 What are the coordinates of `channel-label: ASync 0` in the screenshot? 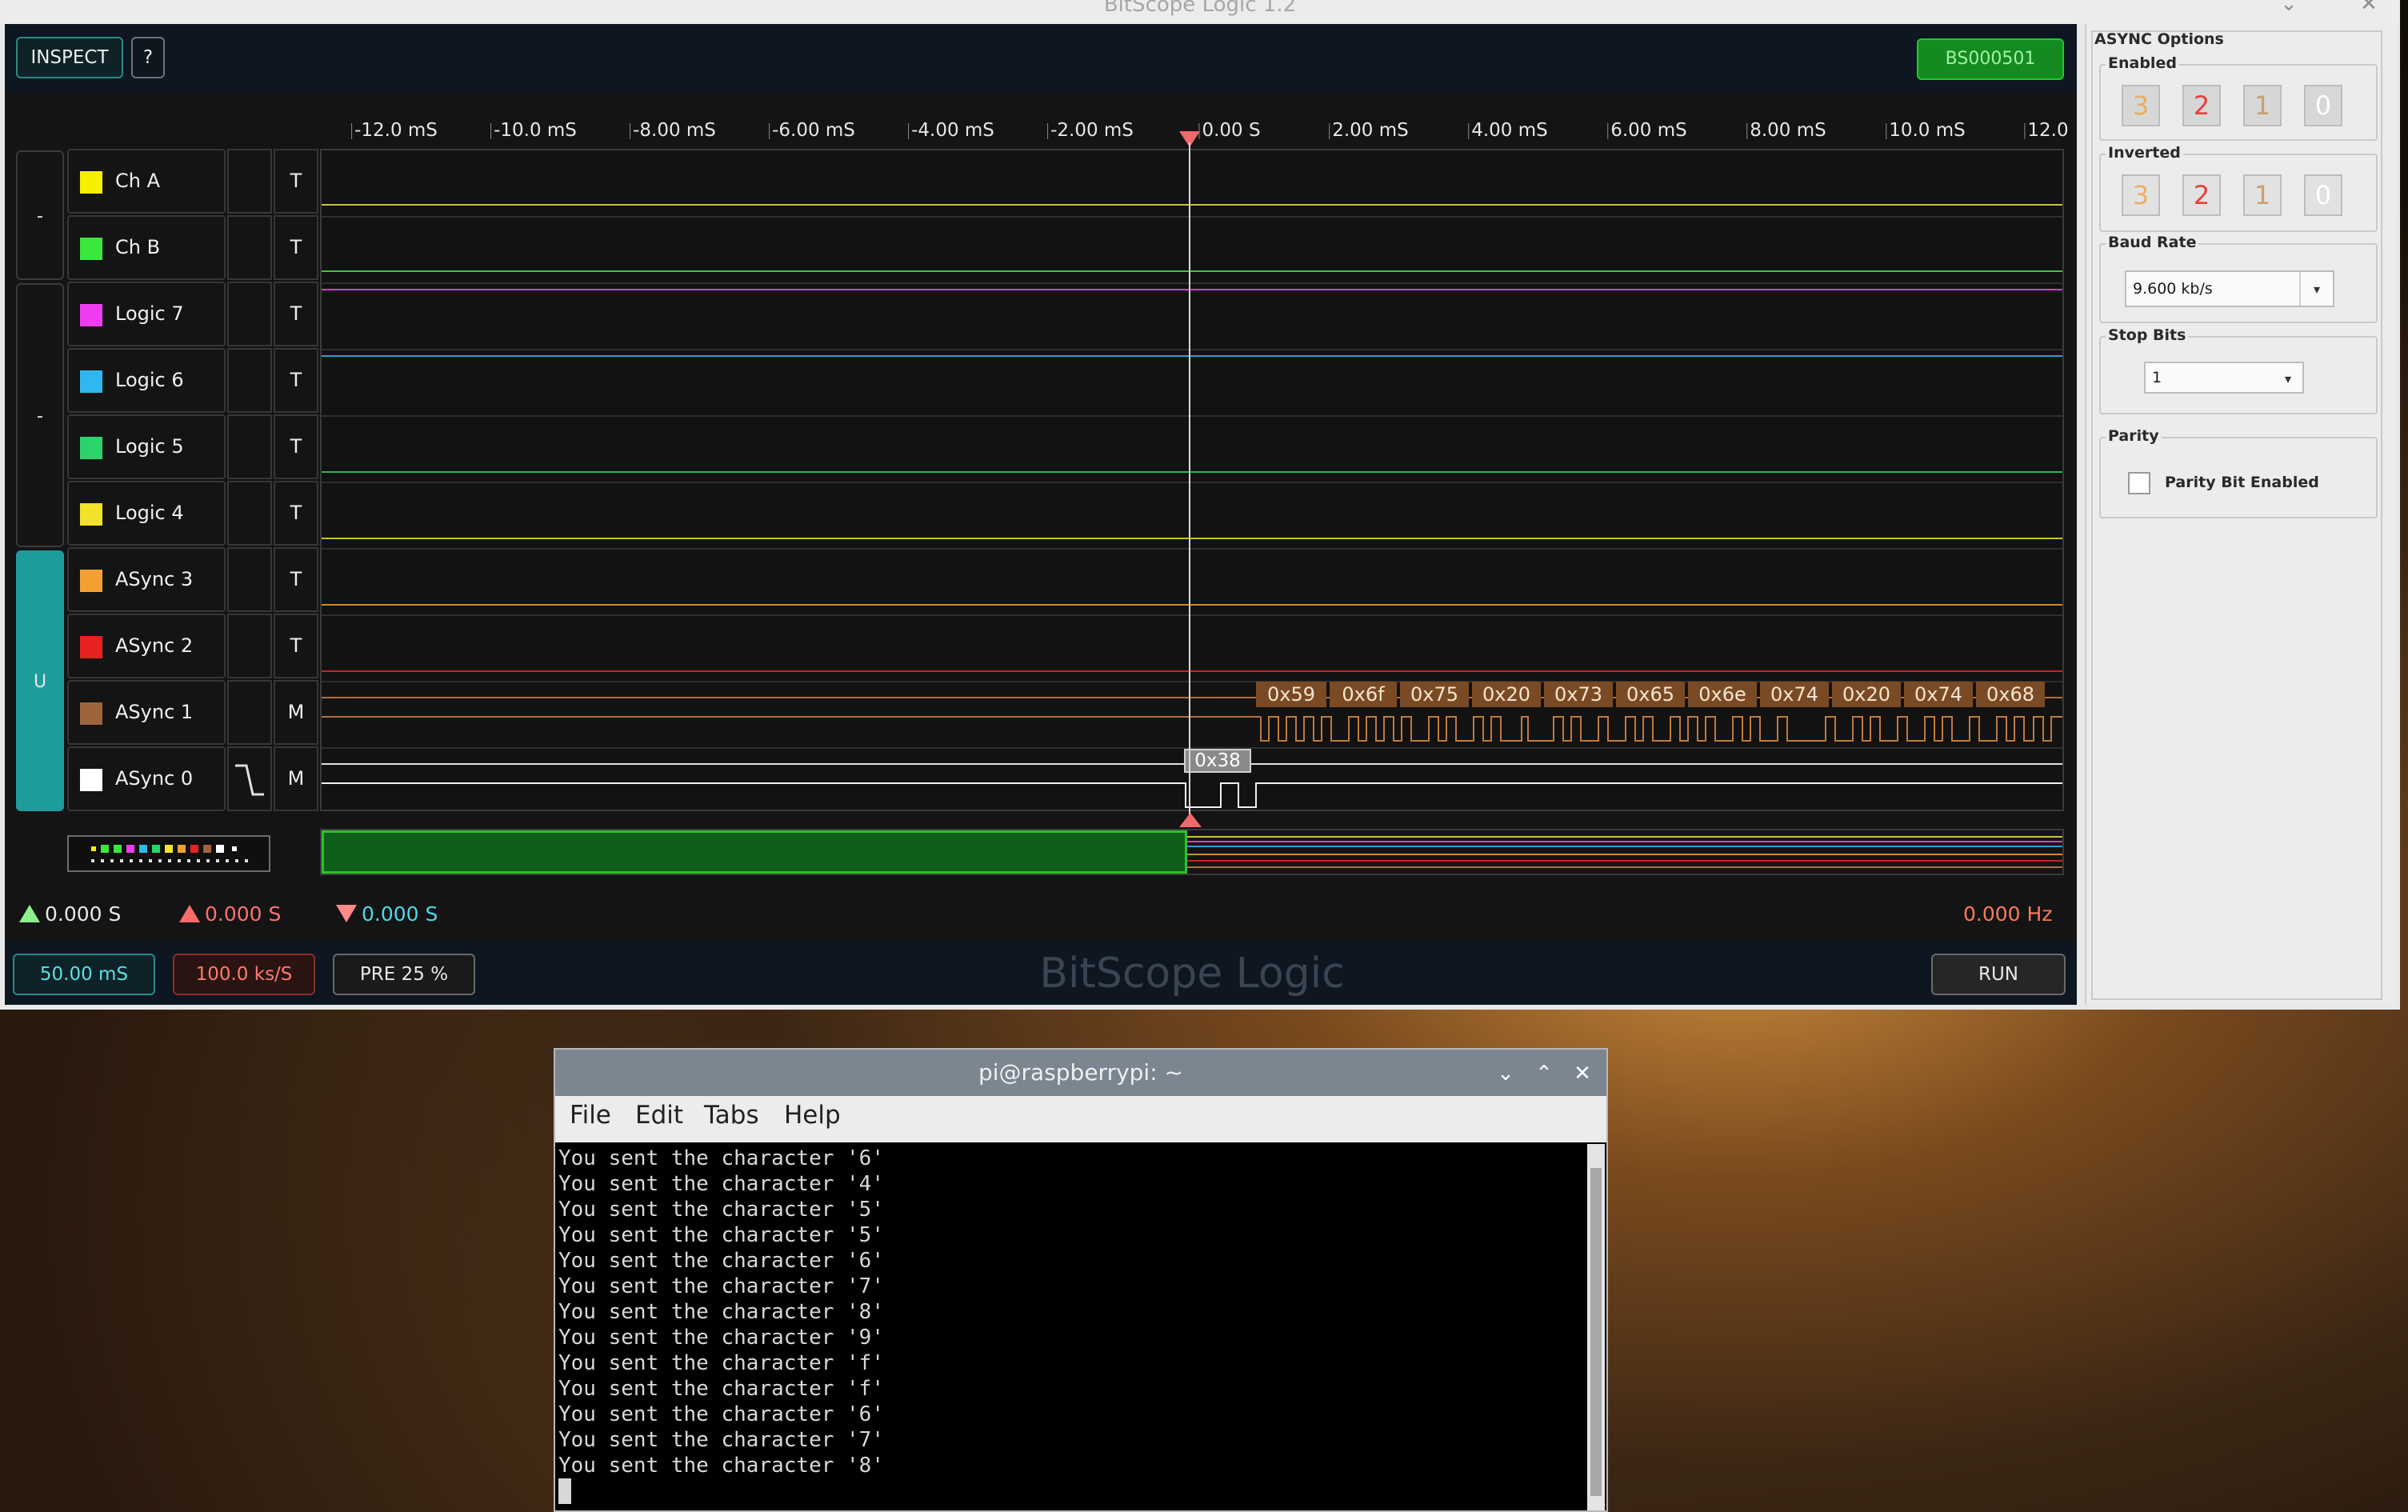 It's located at (146, 778).